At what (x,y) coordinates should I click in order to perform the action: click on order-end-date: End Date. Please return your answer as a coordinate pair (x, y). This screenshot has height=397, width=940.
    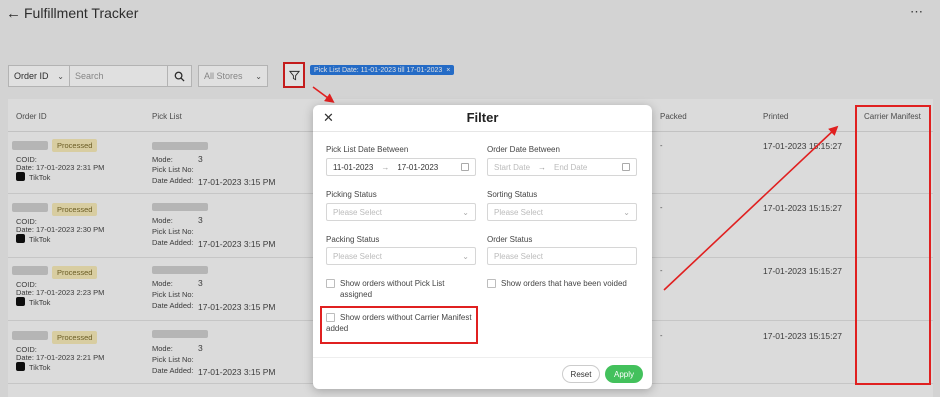
    Looking at the image, I should click on (571, 167).